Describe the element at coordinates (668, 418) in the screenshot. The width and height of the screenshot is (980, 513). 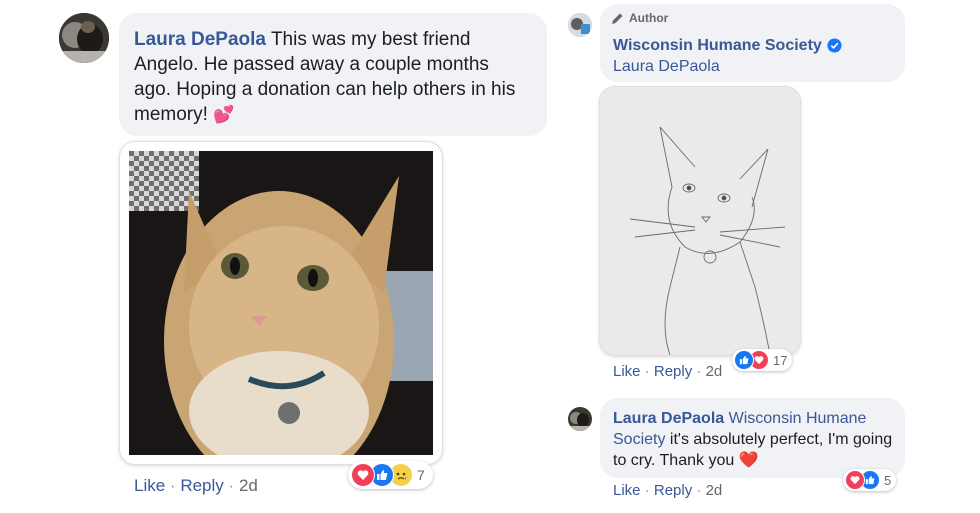
I see `reply-author-link: Laura DePaola` at that location.